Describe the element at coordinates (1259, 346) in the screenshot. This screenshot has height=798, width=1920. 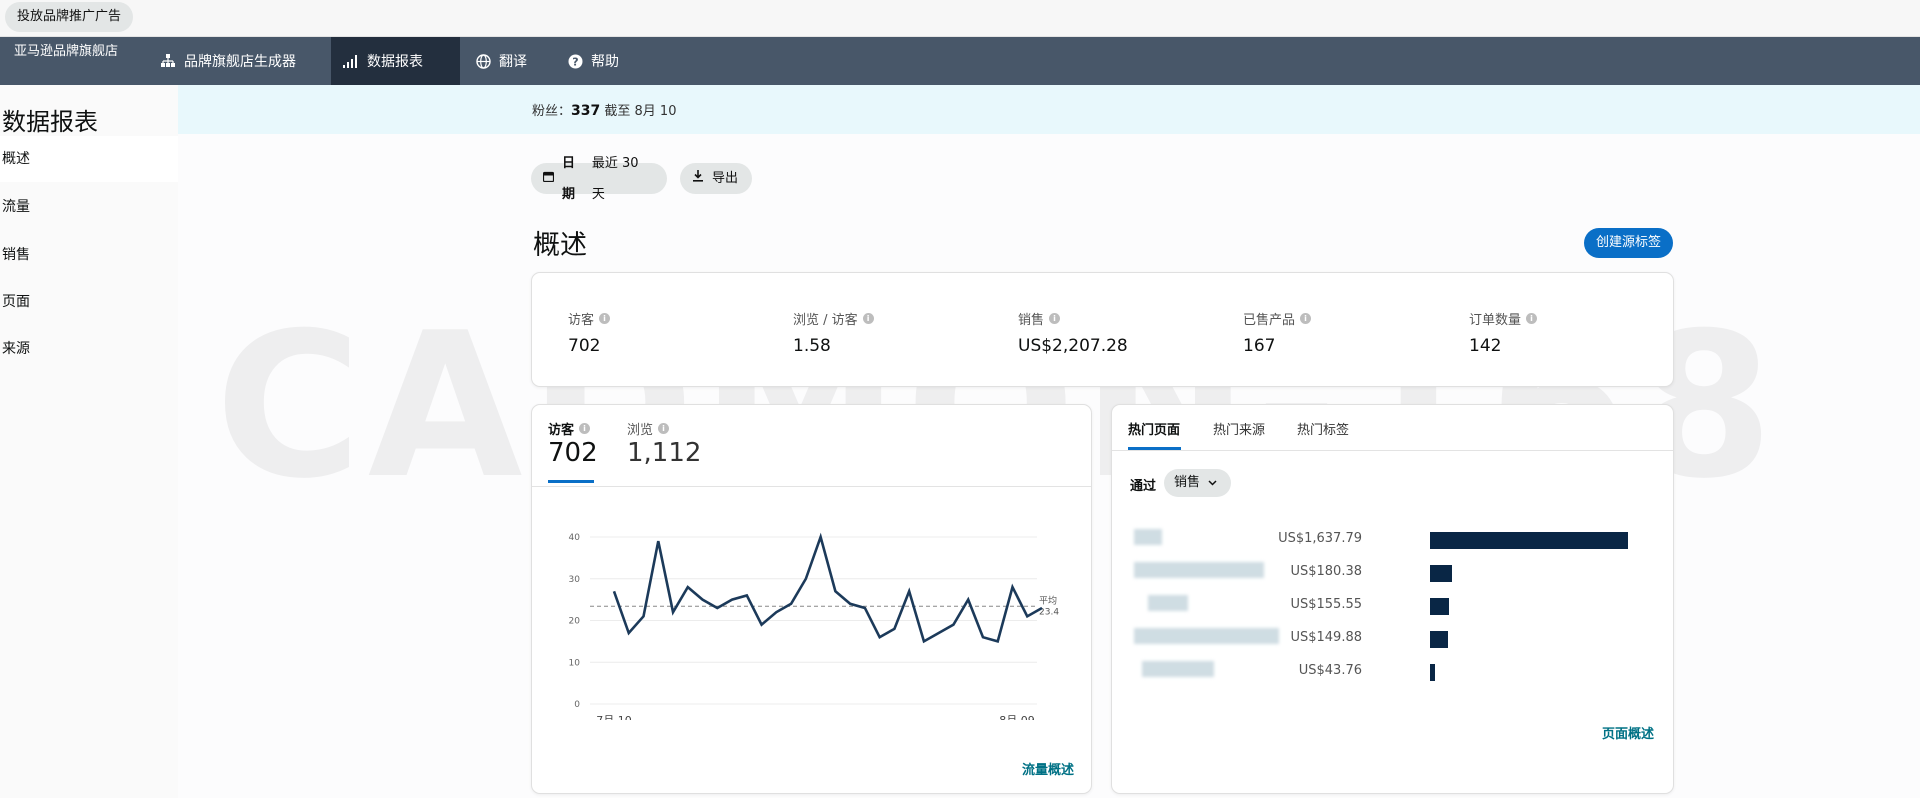
I see `metric-value: 167` at that location.